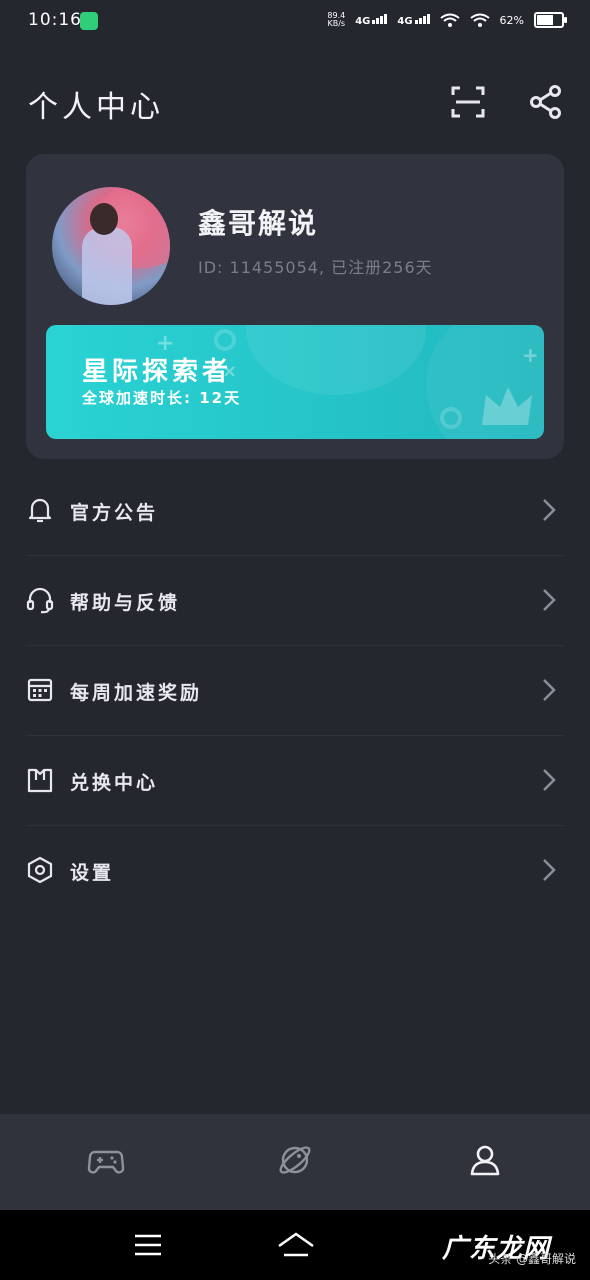  Describe the element at coordinates (104, 219) in the screenshot. I see `avatar-head` at that location.